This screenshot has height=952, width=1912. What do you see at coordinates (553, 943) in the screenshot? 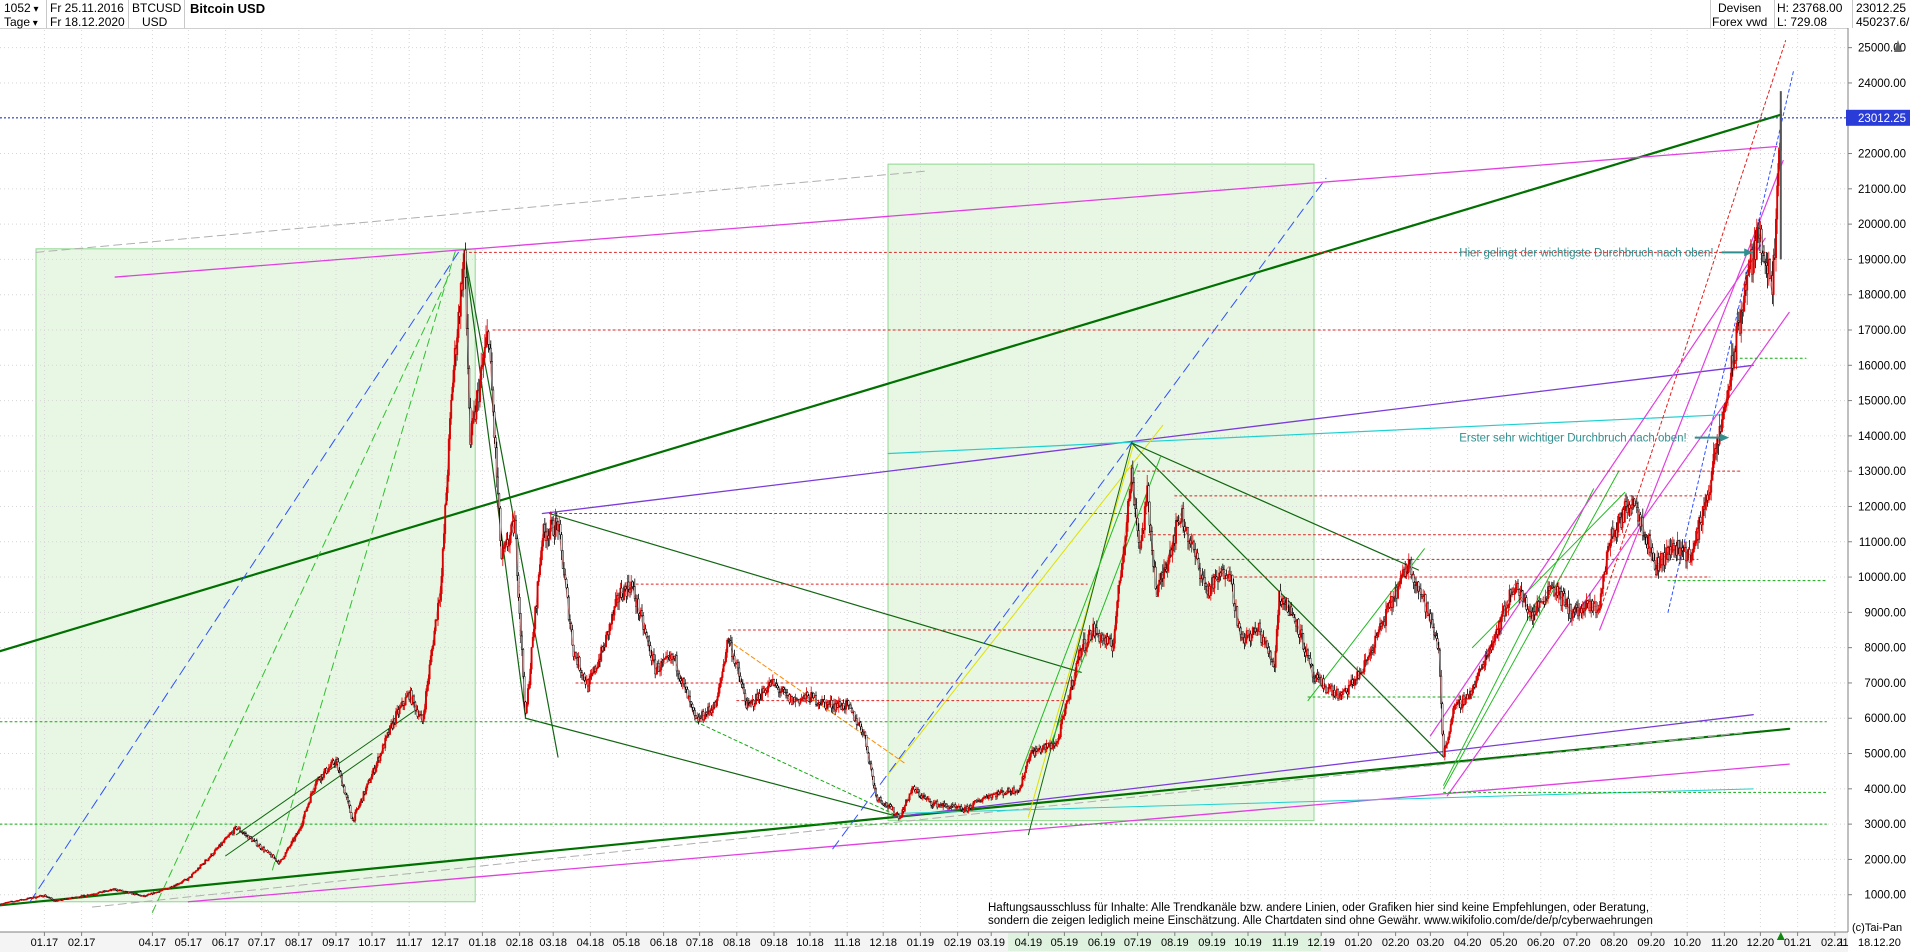
I see `x-tick-label: 03.18` at bounding box center [553, 943].